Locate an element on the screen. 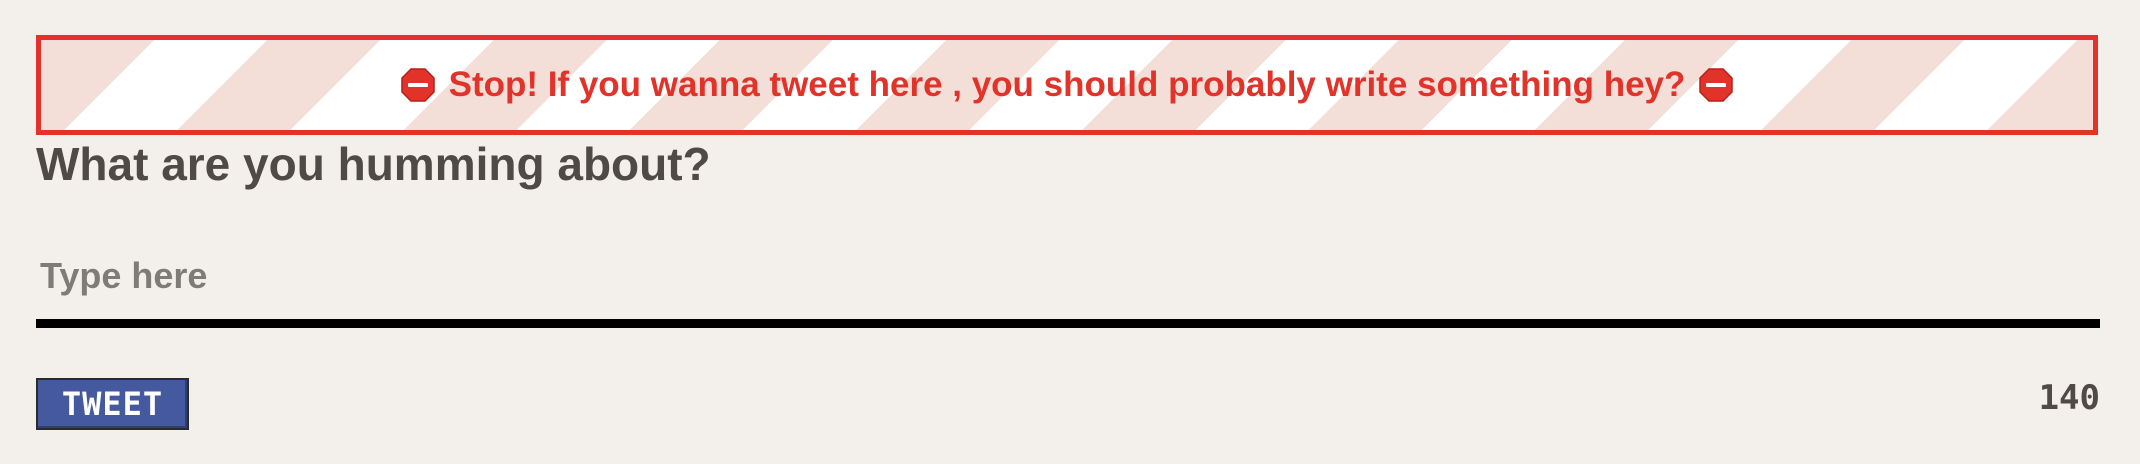  tweet-button: TWEET is located at coordinates (112, 404).